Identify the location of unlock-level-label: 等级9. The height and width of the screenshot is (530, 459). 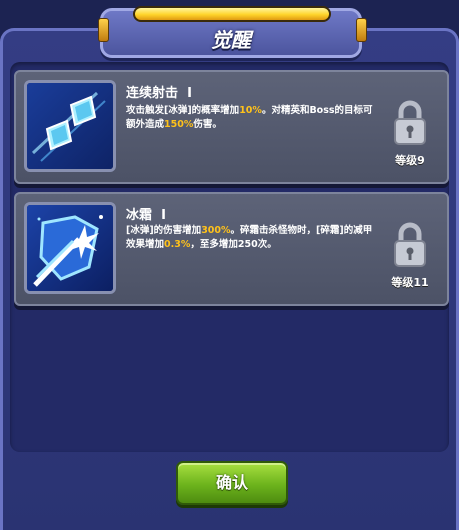
(410, 160).